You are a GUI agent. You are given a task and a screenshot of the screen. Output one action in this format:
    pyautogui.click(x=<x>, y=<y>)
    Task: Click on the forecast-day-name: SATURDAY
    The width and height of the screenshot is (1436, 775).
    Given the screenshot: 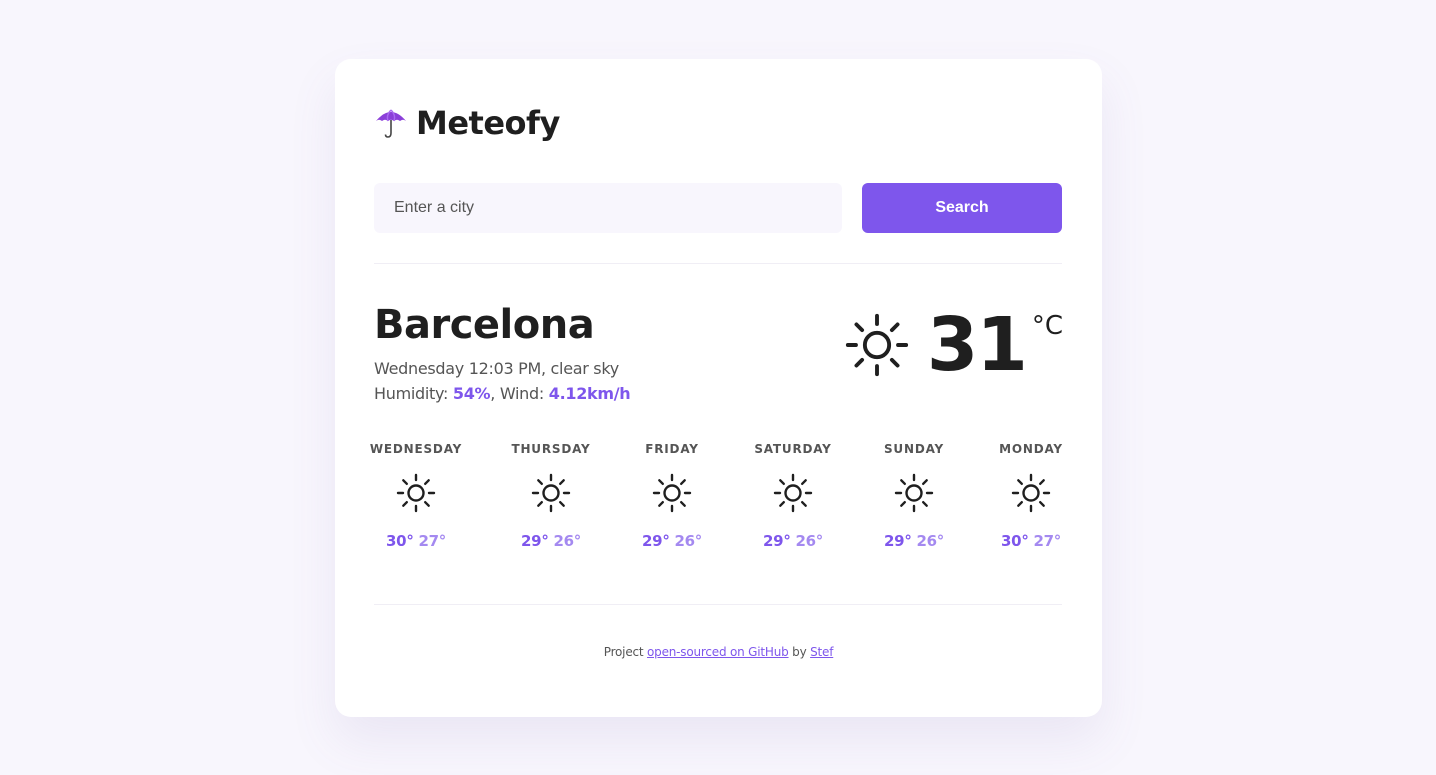 What is the action you would take?
    pyautogui.click(x=793, y=449)
    